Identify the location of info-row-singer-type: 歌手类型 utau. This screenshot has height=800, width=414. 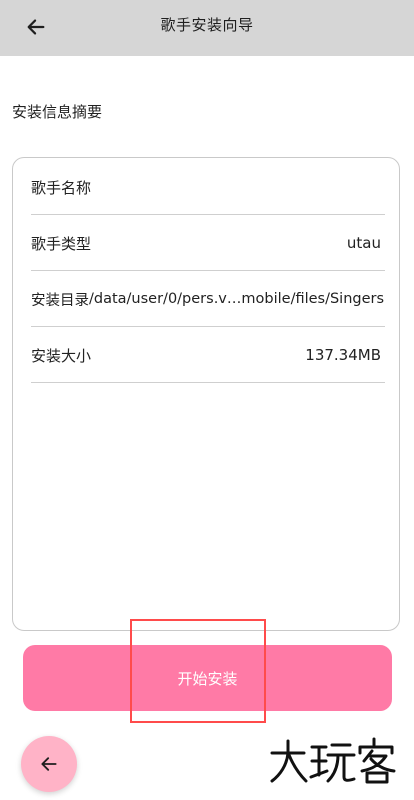
(206, 243).